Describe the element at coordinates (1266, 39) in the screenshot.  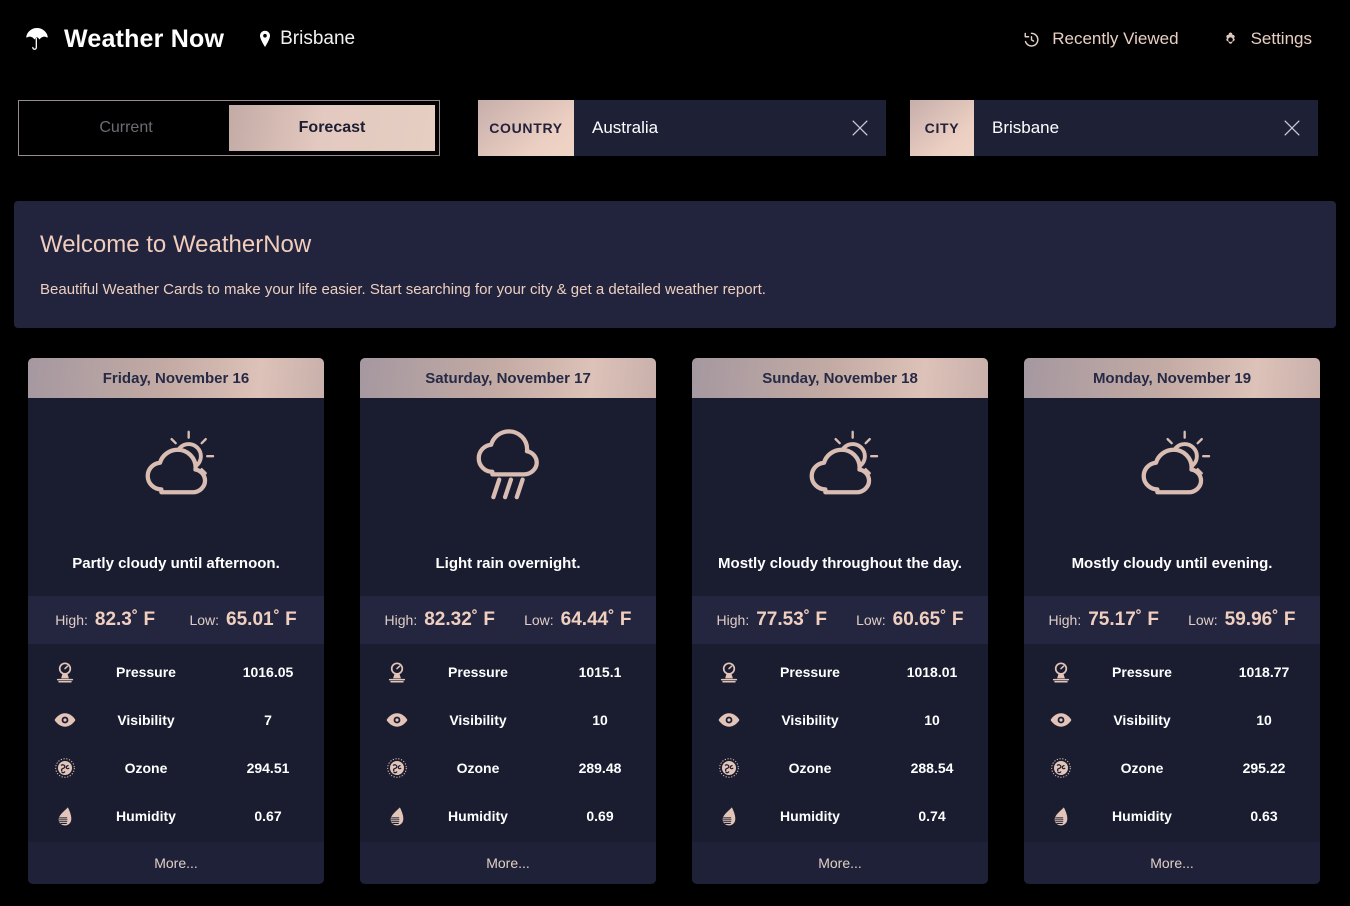
I see `settings-button: Settings` at that location.